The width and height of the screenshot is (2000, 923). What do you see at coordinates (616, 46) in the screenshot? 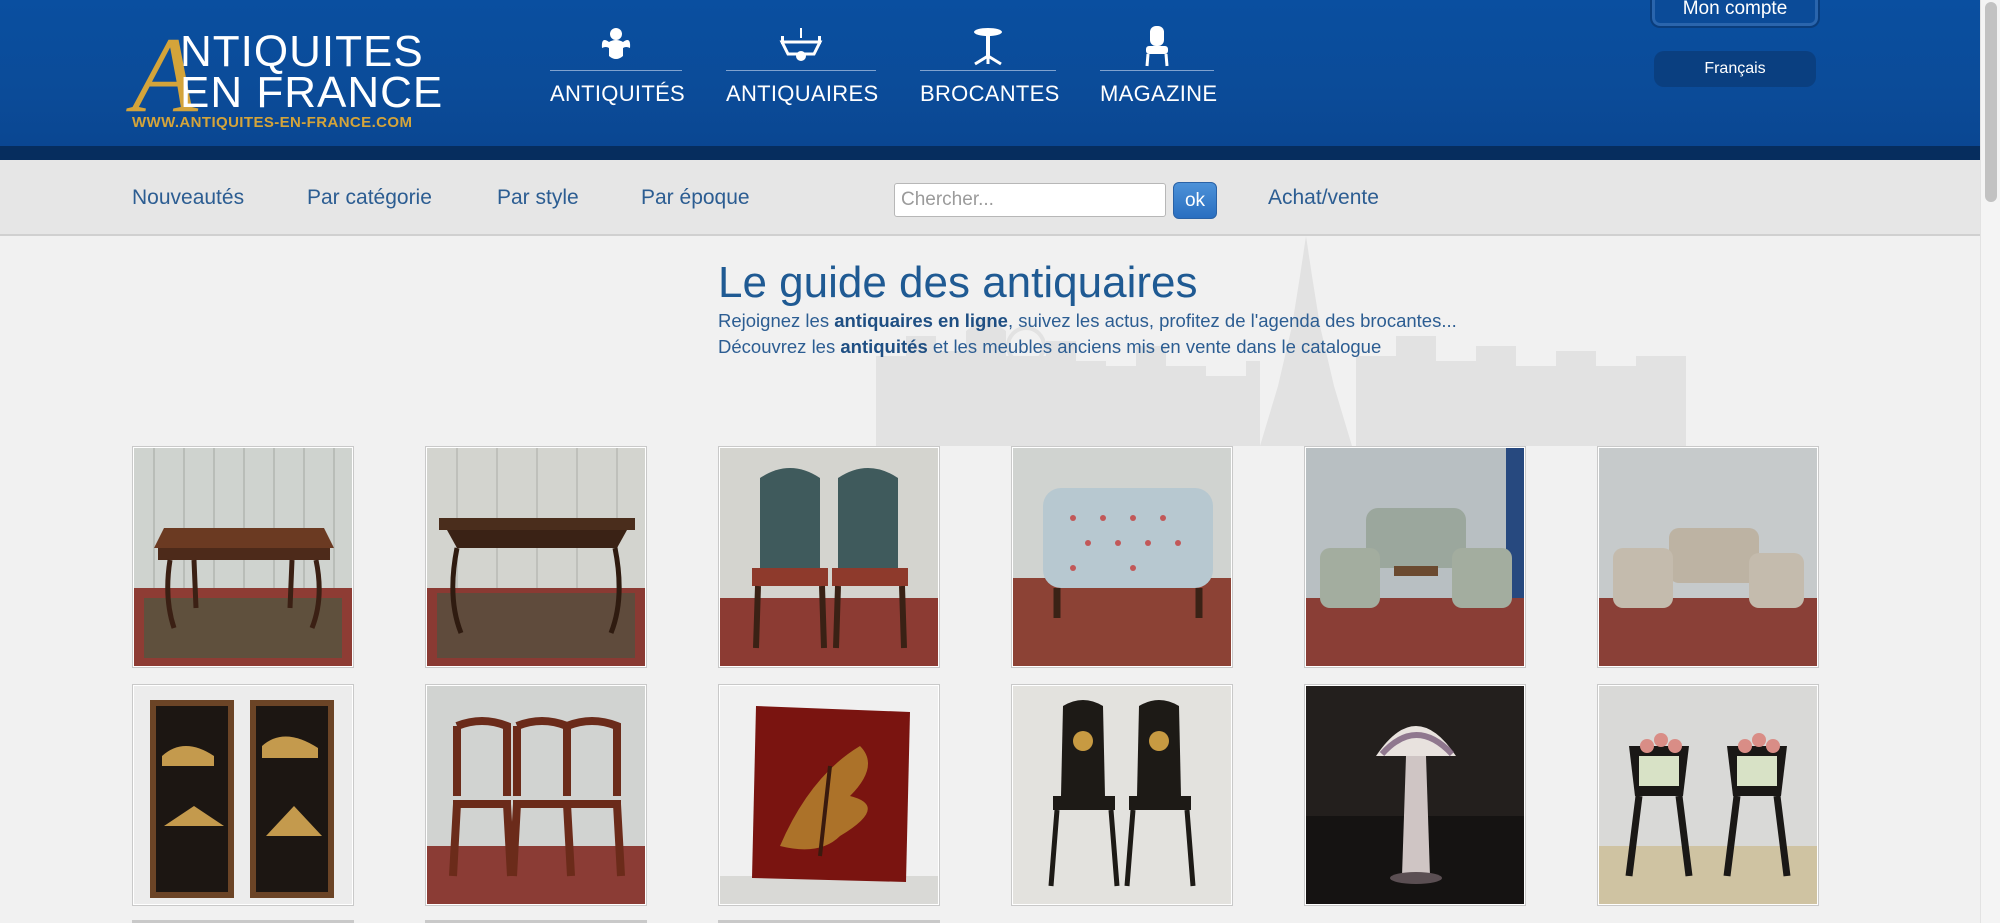
I see `cherub-icon` at bounding box center [616, 46].